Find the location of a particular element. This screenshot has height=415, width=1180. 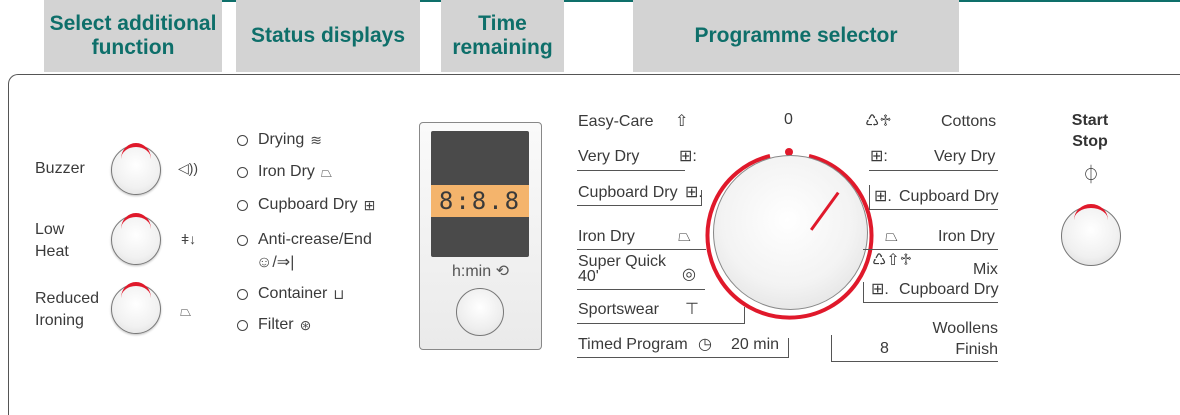

cottons-icon: ♺♱ is located at coordinates (878, 121).